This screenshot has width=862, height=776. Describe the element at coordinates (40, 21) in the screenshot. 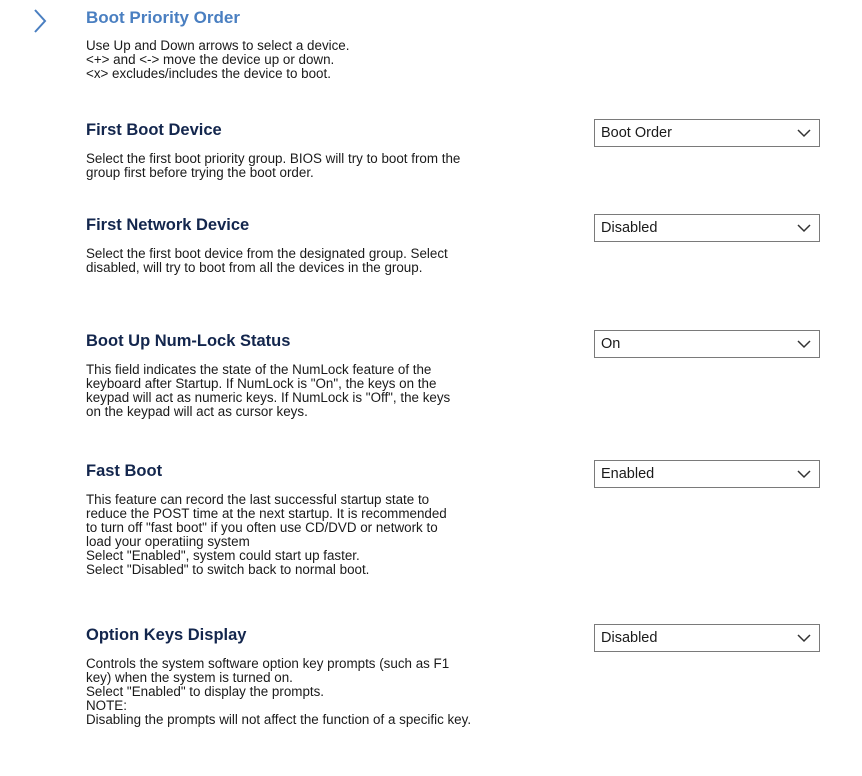

I see `expand-chevron-icon` at that location.